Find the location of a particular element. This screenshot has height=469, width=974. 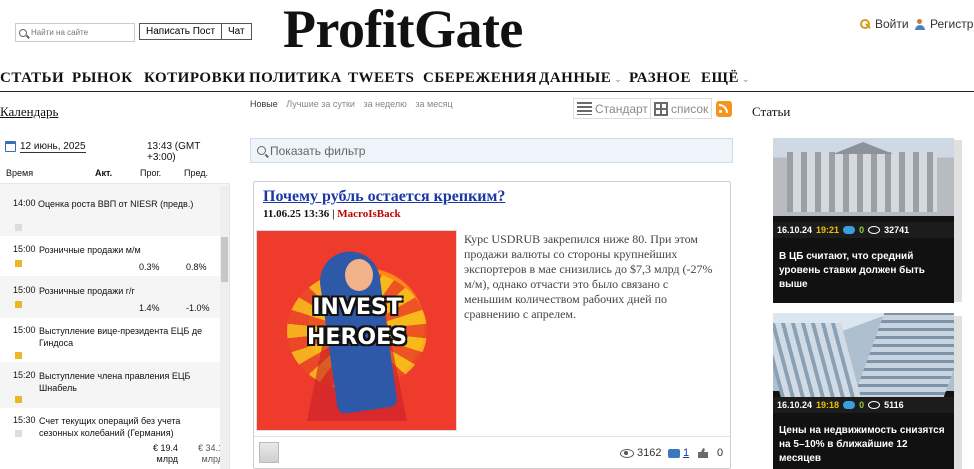

nav-item-misc: РАЗНОЕ is located at coordinates (660, 78).